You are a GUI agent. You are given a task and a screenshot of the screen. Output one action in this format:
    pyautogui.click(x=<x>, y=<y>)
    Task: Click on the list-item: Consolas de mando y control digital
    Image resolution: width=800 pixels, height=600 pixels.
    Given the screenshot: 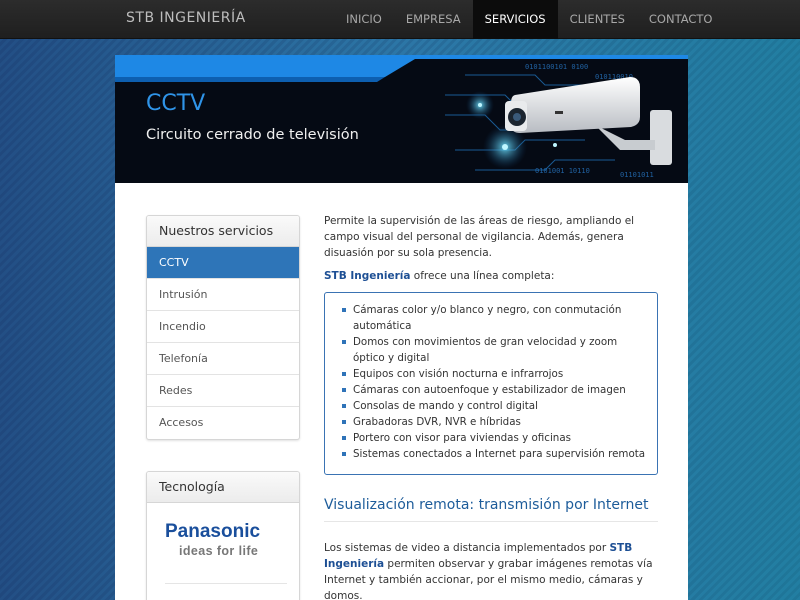 What is the action you would take?
    pyautogui.click(x=494, y=406)
    